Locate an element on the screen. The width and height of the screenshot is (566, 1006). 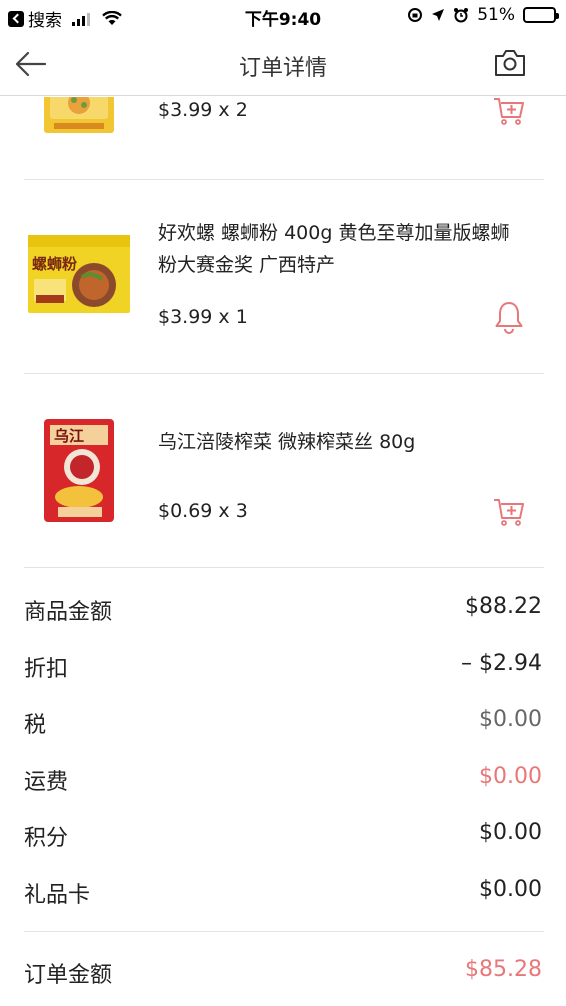
item-name: 乌江涪陵榨菜 微辣榨菜丝 80g is located at coordinates (287, 442).